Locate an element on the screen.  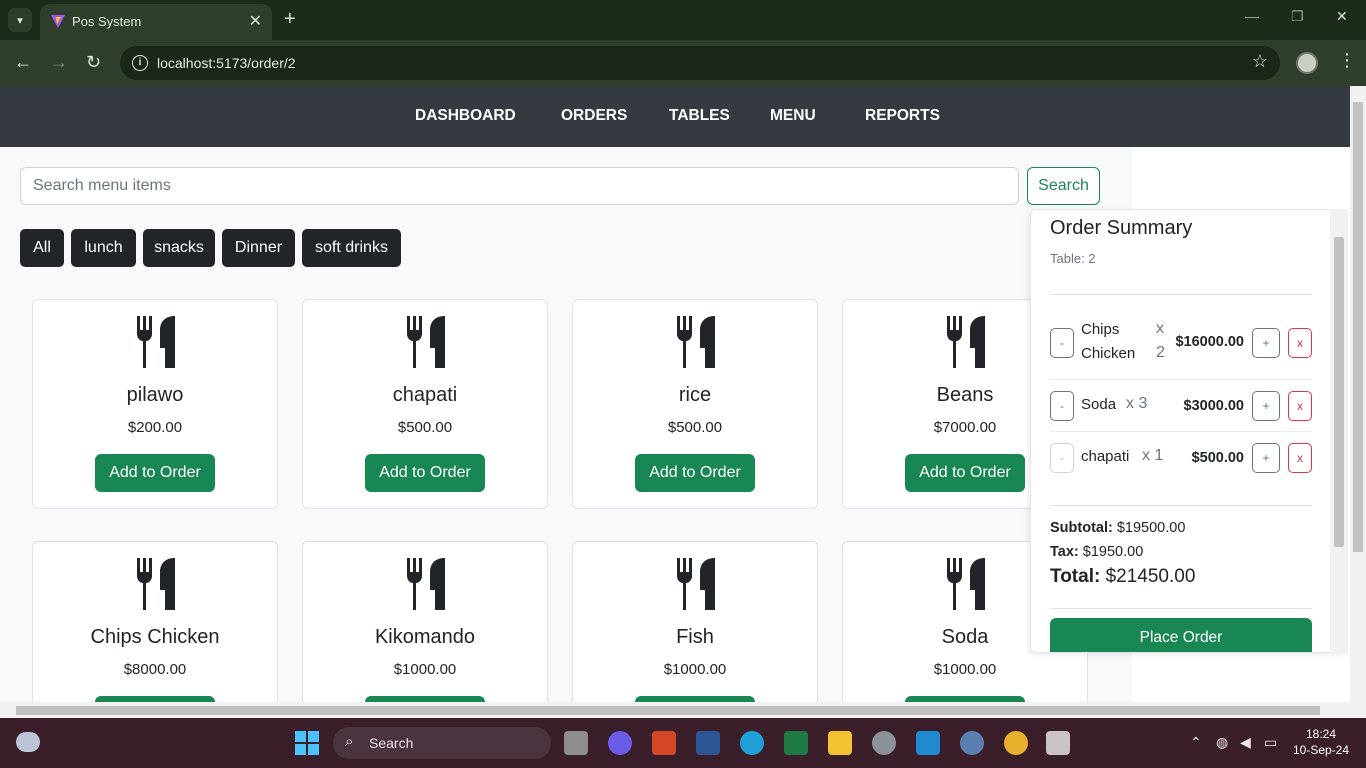
window-close-icon: ✕ is located at coordinates (1342, 16).